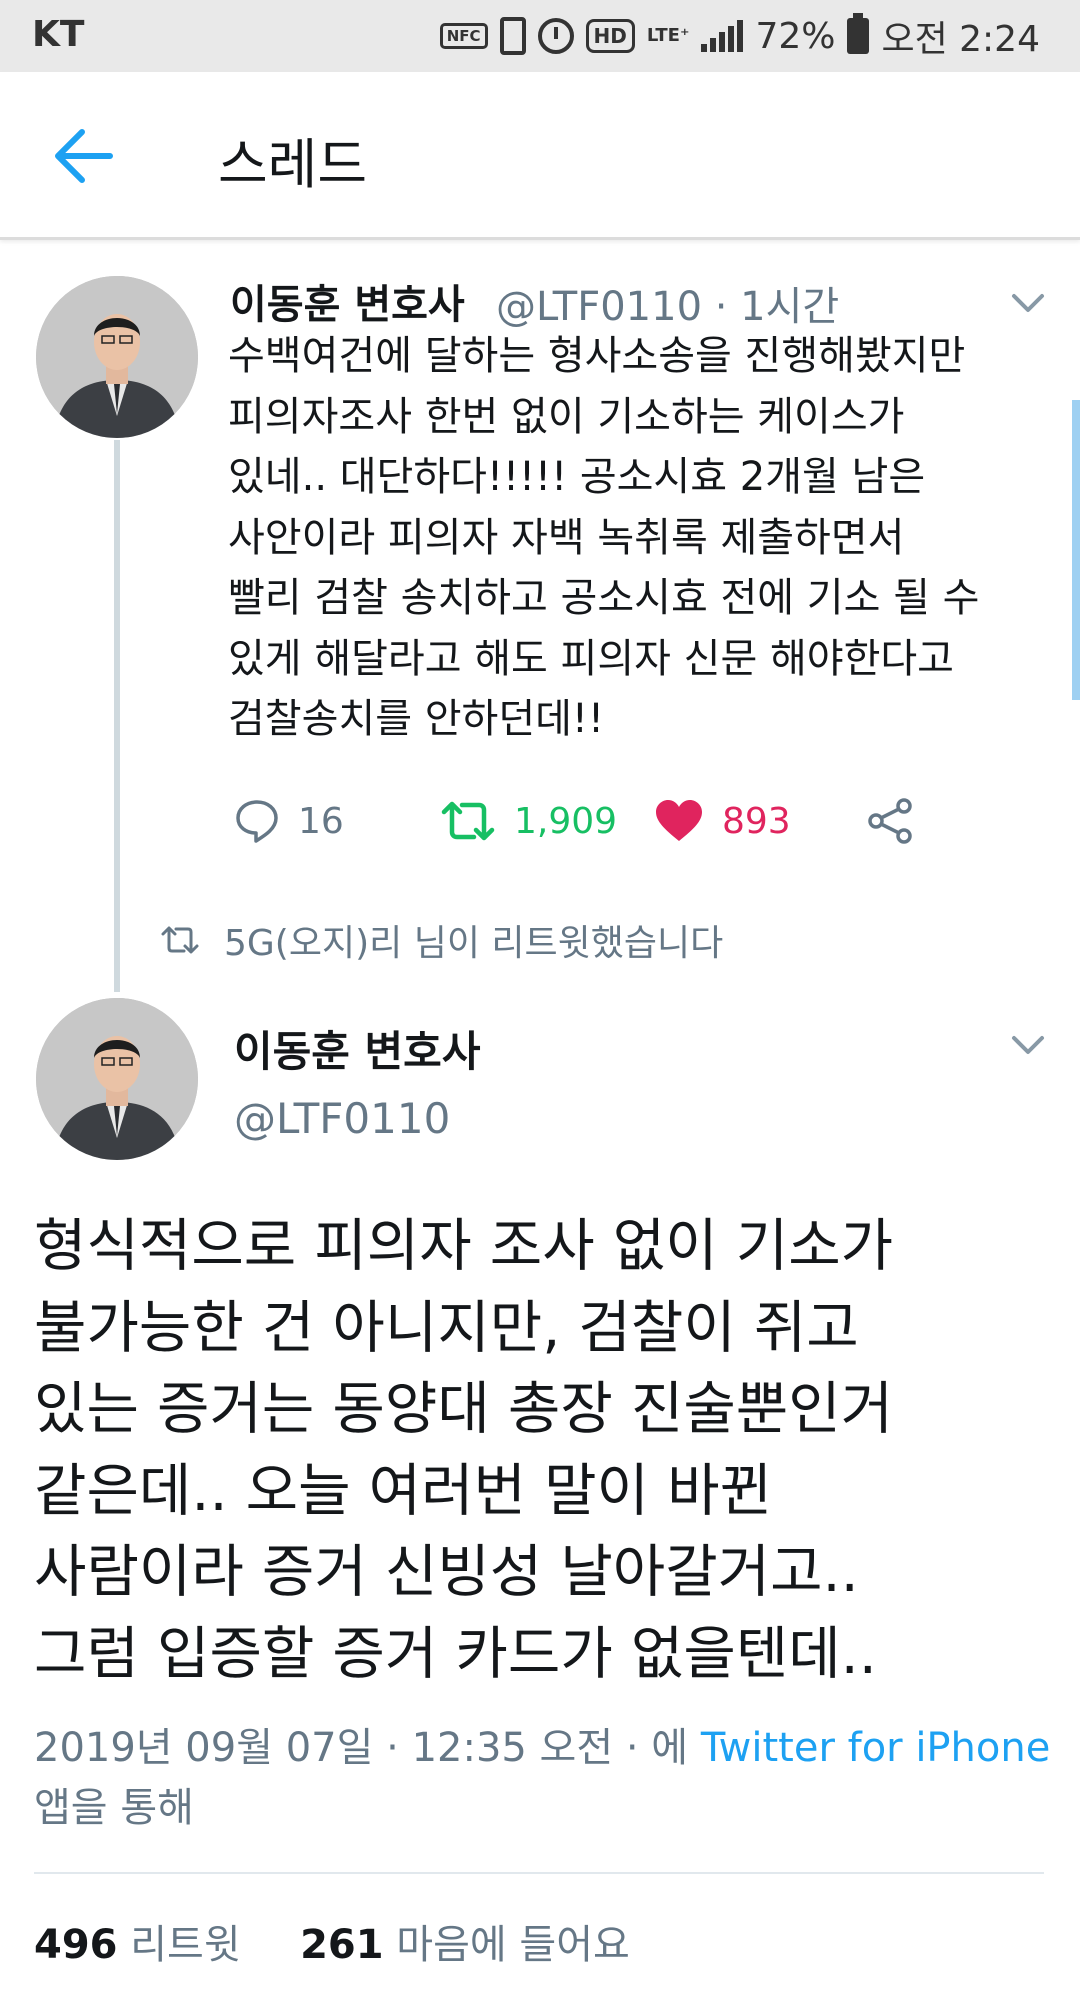 Image resolution: width=1080 pixels, height=2004 pixels. I want to click on lte-icon: LTE⁺, so click(668, 35).